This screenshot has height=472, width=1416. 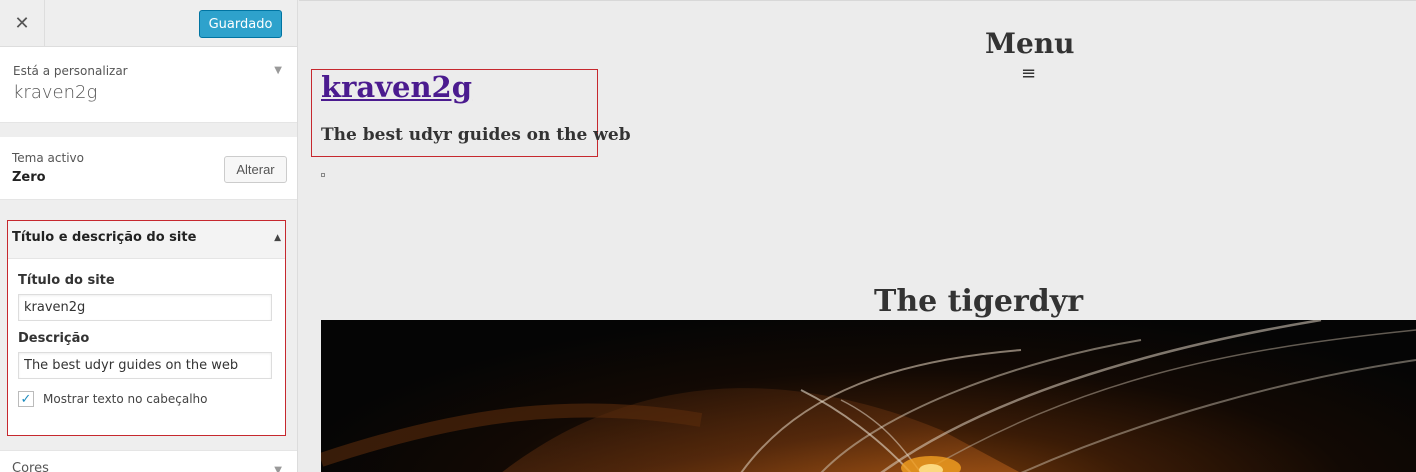 I want to click on site-description: The best udyr guides on the web, so click(x=476, y=135).